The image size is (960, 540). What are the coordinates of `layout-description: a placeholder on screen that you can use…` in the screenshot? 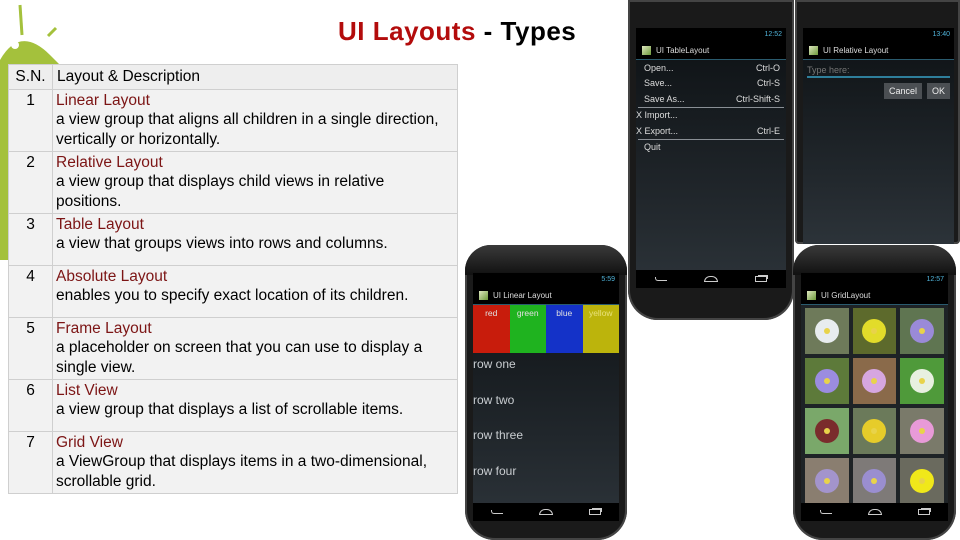 It's located at (239, 357).